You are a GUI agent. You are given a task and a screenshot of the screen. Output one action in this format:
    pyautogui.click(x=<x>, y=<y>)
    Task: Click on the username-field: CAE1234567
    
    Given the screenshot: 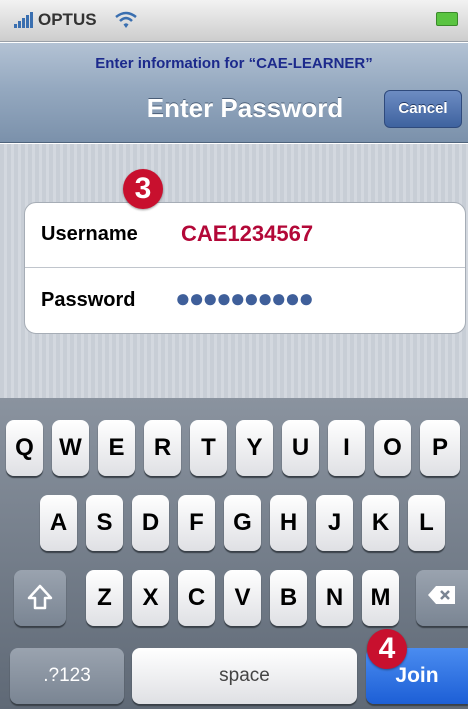 What is the action you would take?
    pyautogui.click(x=247, y=234)
    